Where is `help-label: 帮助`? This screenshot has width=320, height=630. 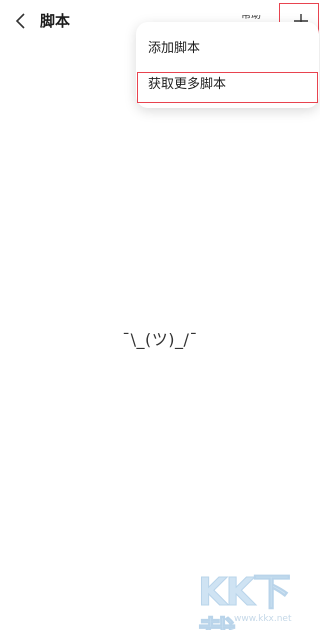
help-label: 帮助 is located at coordinates (251, 18).